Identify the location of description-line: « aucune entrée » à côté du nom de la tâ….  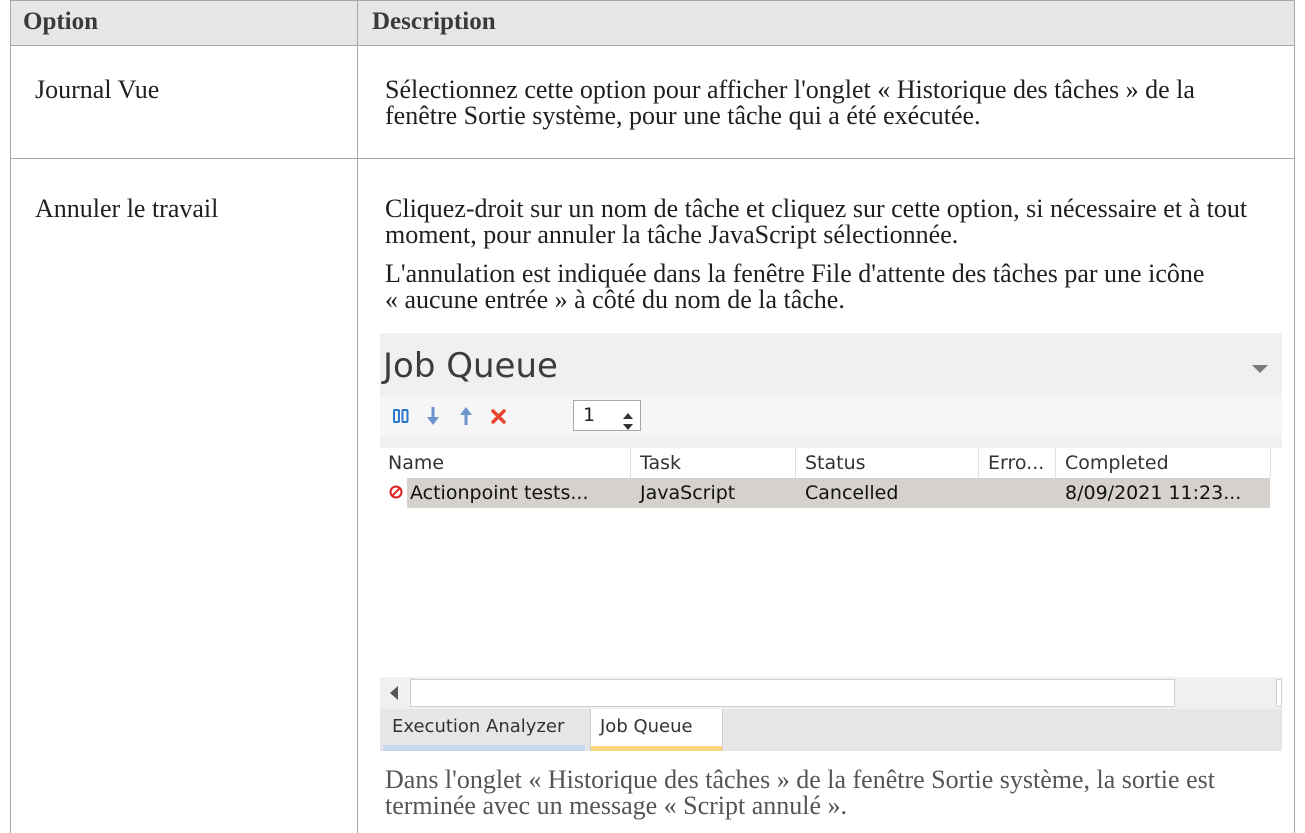
(615, 299).